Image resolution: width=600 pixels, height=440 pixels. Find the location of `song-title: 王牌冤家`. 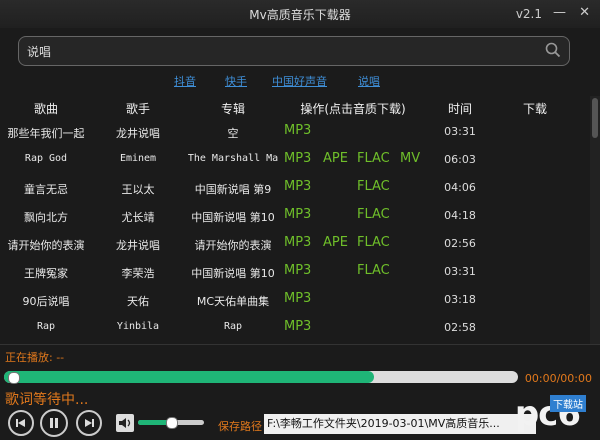

song-title: 王牌冤家 is located at coordinates (46, 273).